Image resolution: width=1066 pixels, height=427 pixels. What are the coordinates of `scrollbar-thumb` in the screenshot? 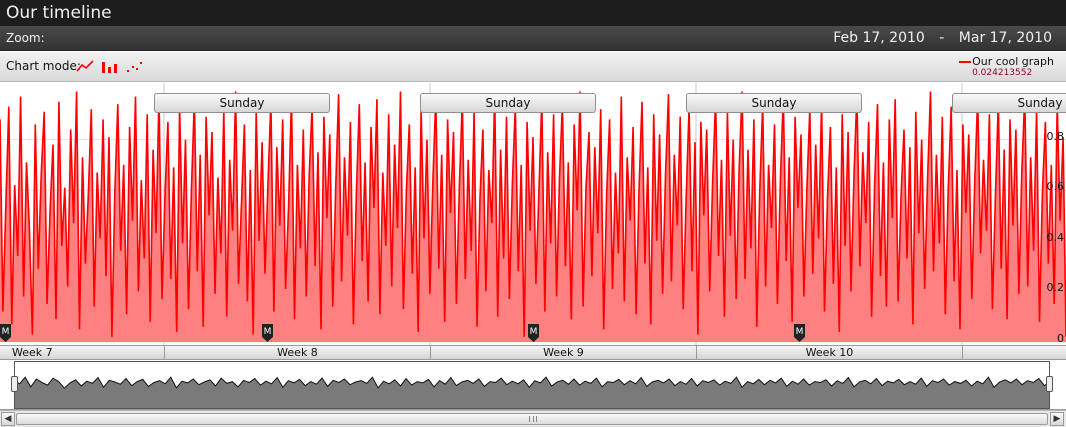 It's located at (532, 419).